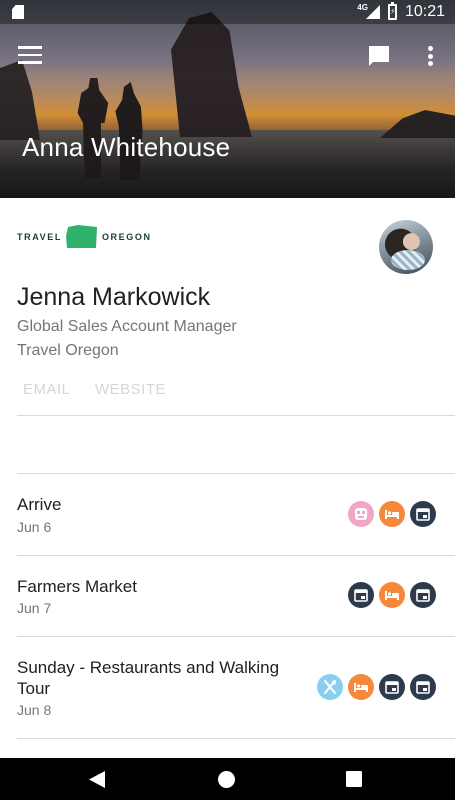 The height and width of the screenshot is (800, 455). I want to click on dining-icon, so click(330, 687).